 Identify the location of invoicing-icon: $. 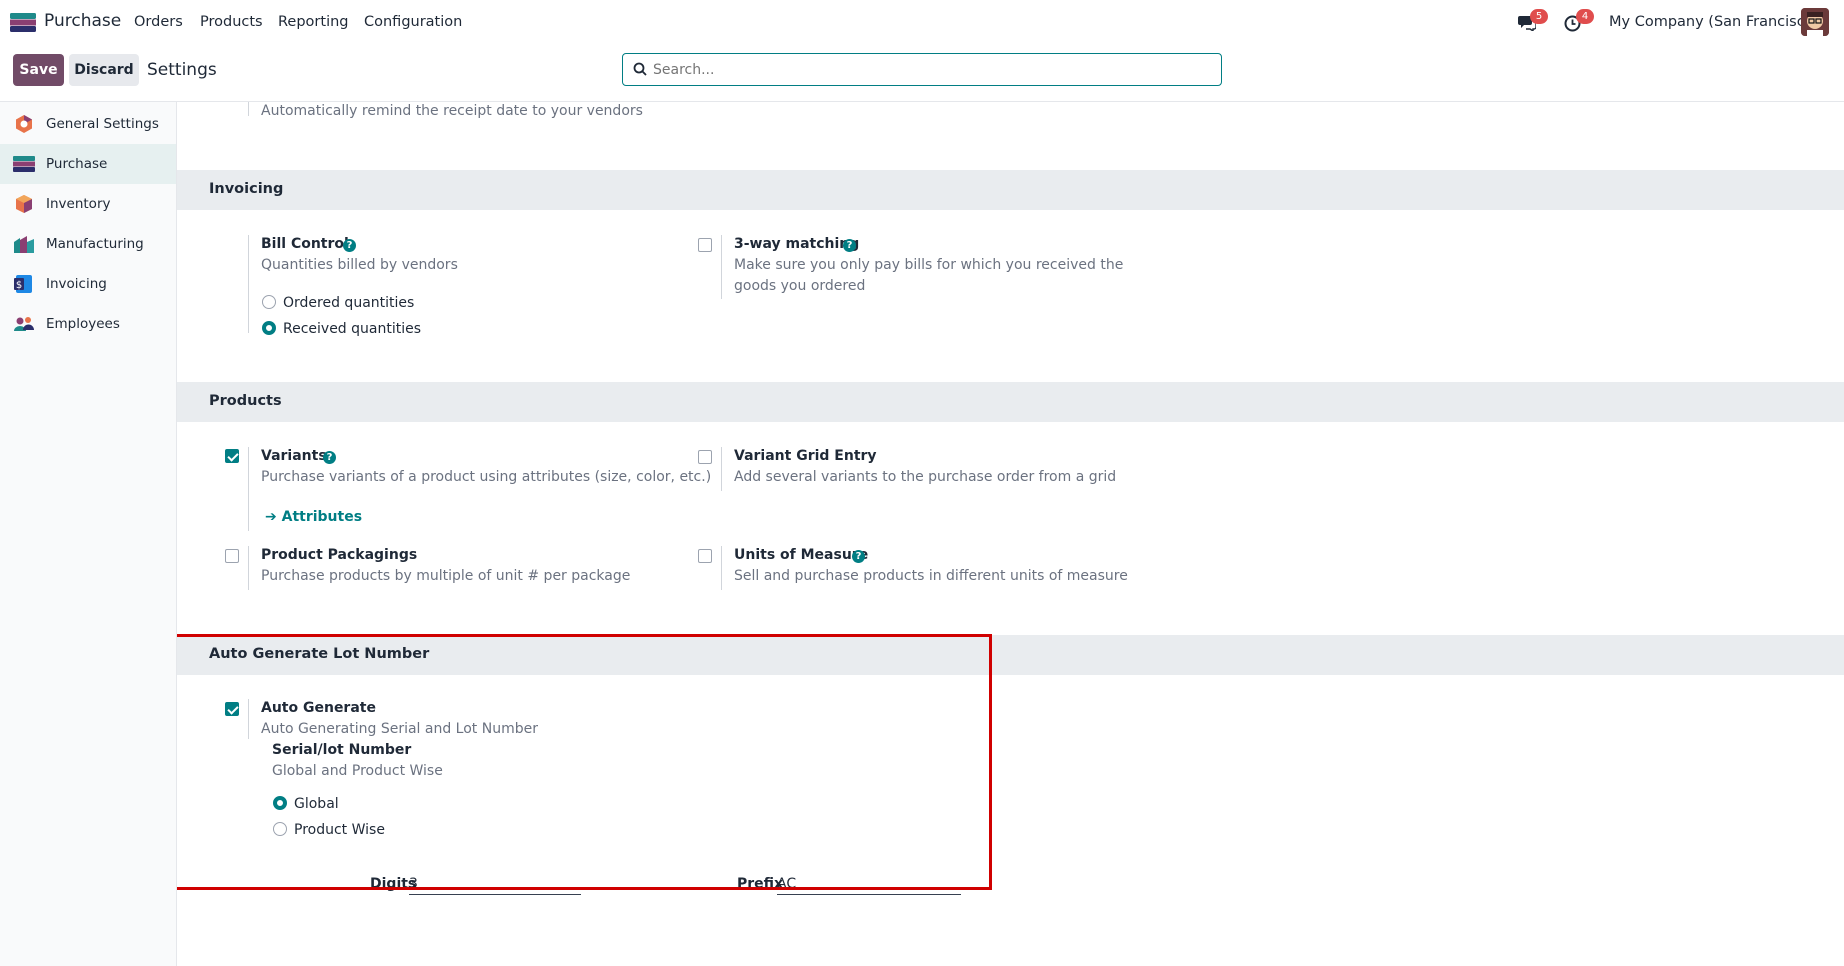
(23, 284).